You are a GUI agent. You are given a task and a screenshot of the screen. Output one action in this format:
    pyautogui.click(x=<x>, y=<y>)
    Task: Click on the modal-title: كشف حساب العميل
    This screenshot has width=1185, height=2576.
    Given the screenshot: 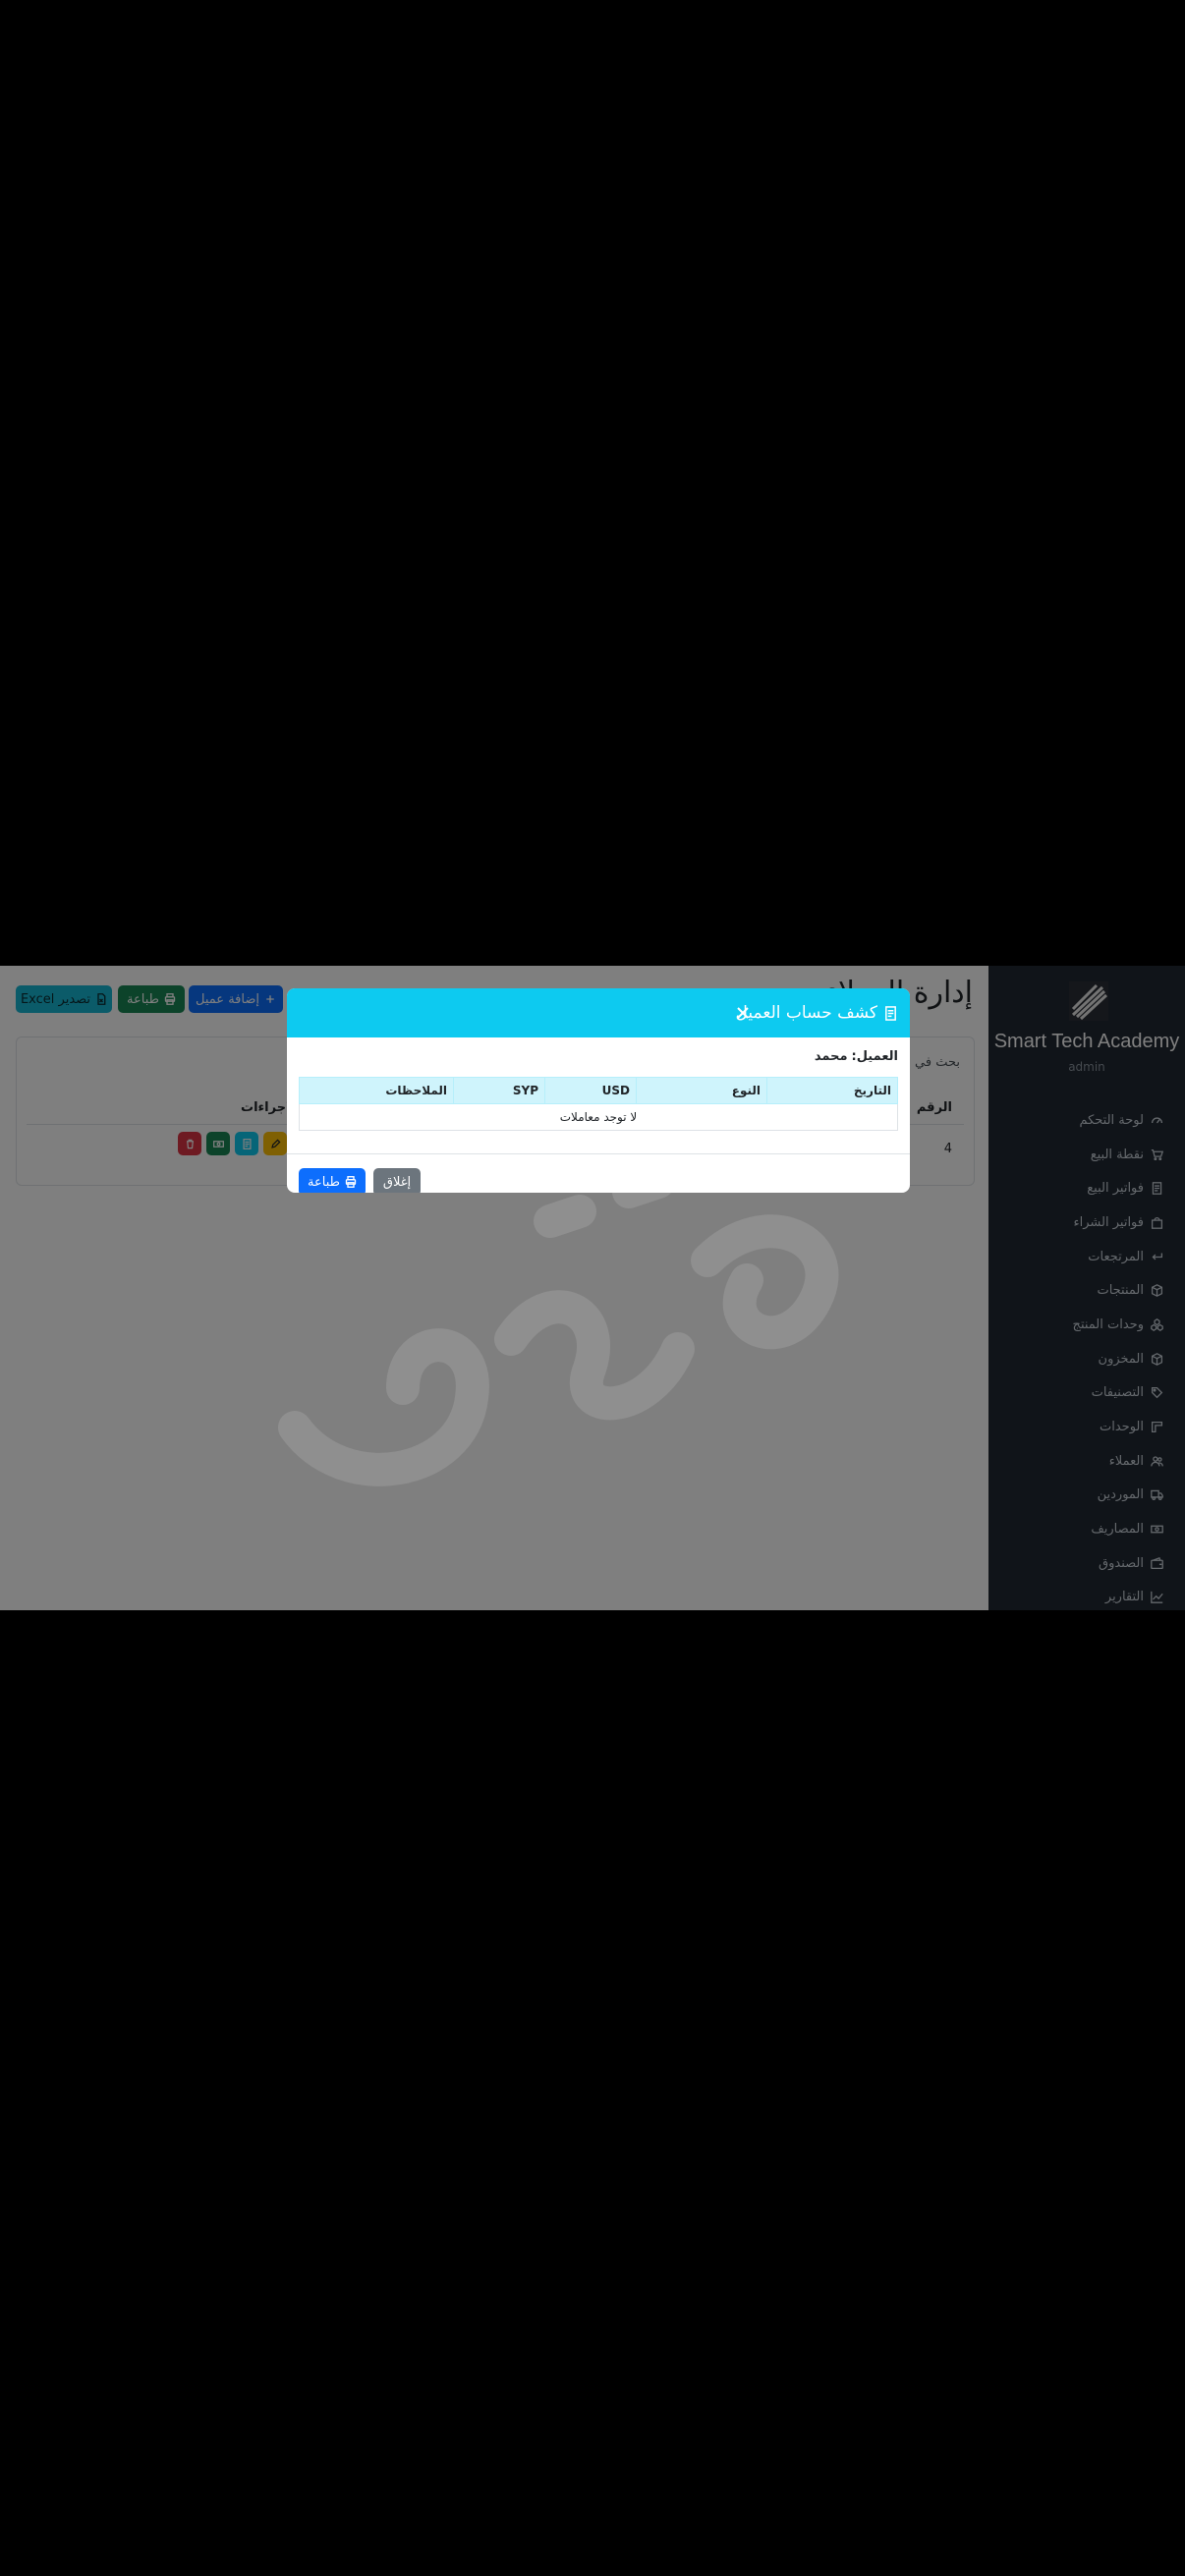 What is the action you would take?
    pyautogui.click(x=817, y=1012)
    